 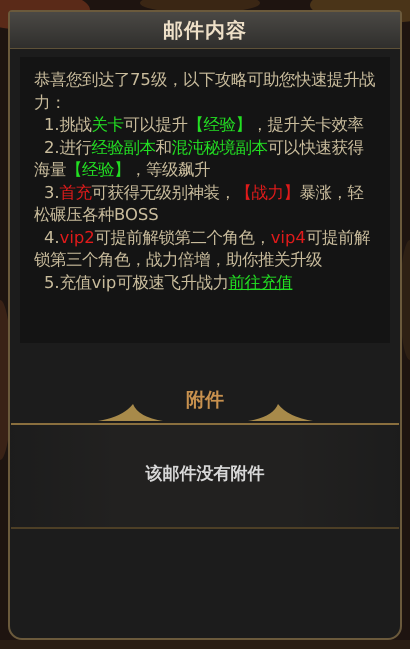 What do you see at coordinates (168, 283) in the screenshot?
I see `mail-paragraph: 5.充值vip可极速飞升战力前往充值` at bounding box center [168, 283].